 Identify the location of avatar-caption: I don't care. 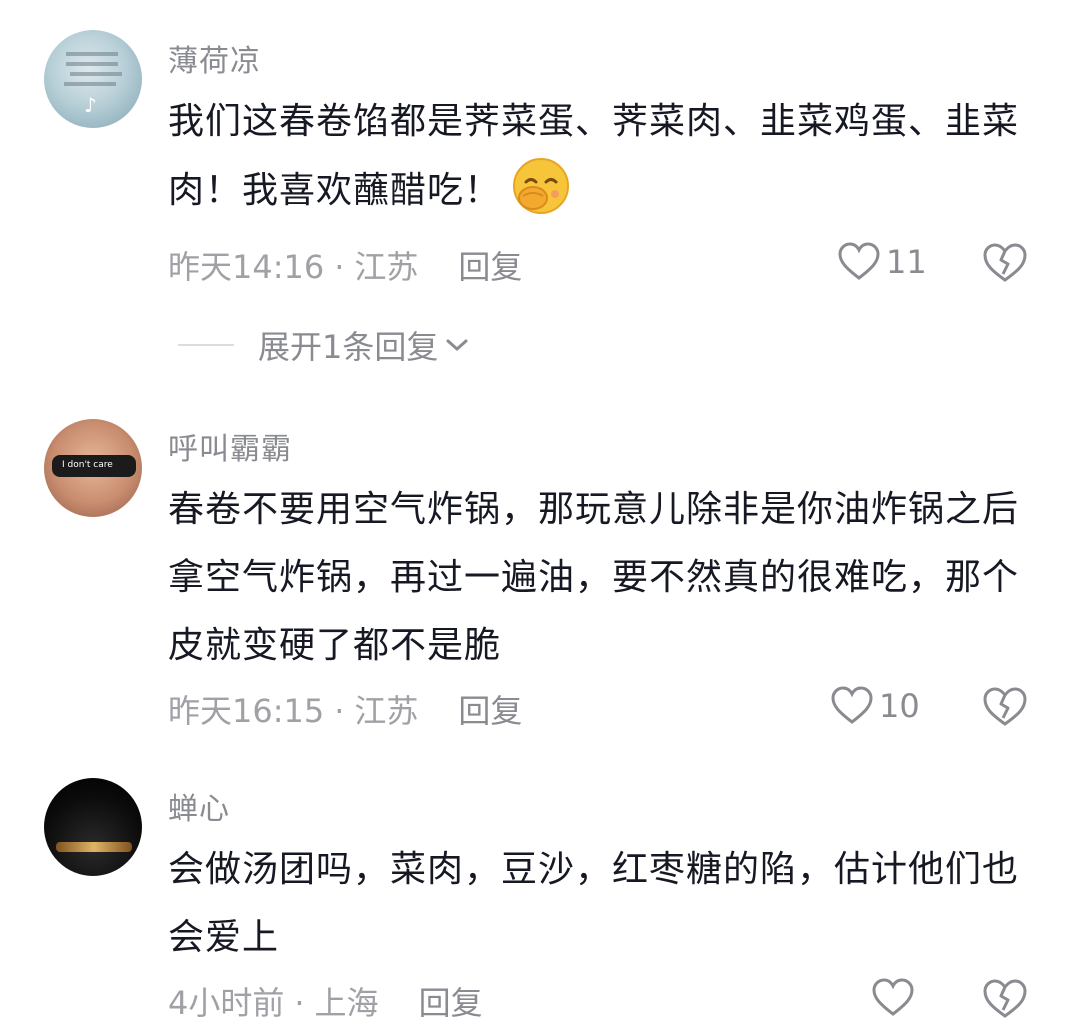
(87, 465).